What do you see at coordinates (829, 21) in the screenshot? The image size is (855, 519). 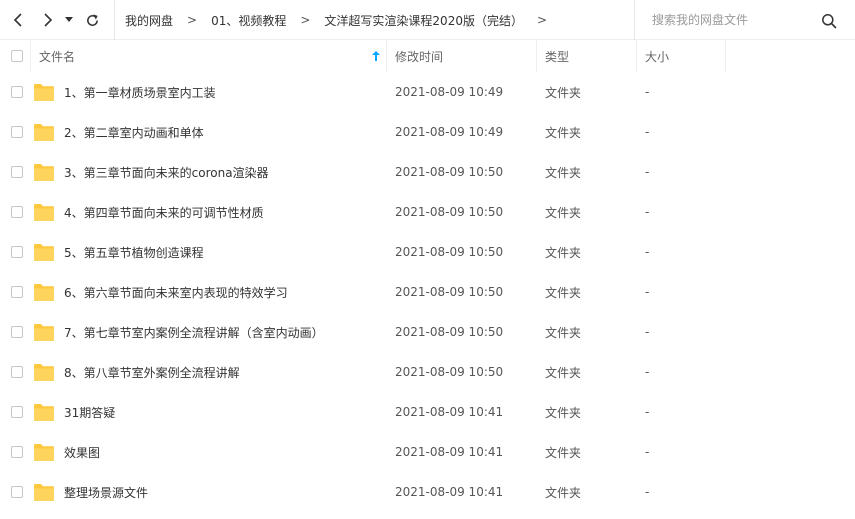 I see `search-icon` at bounding box center [829, 21].